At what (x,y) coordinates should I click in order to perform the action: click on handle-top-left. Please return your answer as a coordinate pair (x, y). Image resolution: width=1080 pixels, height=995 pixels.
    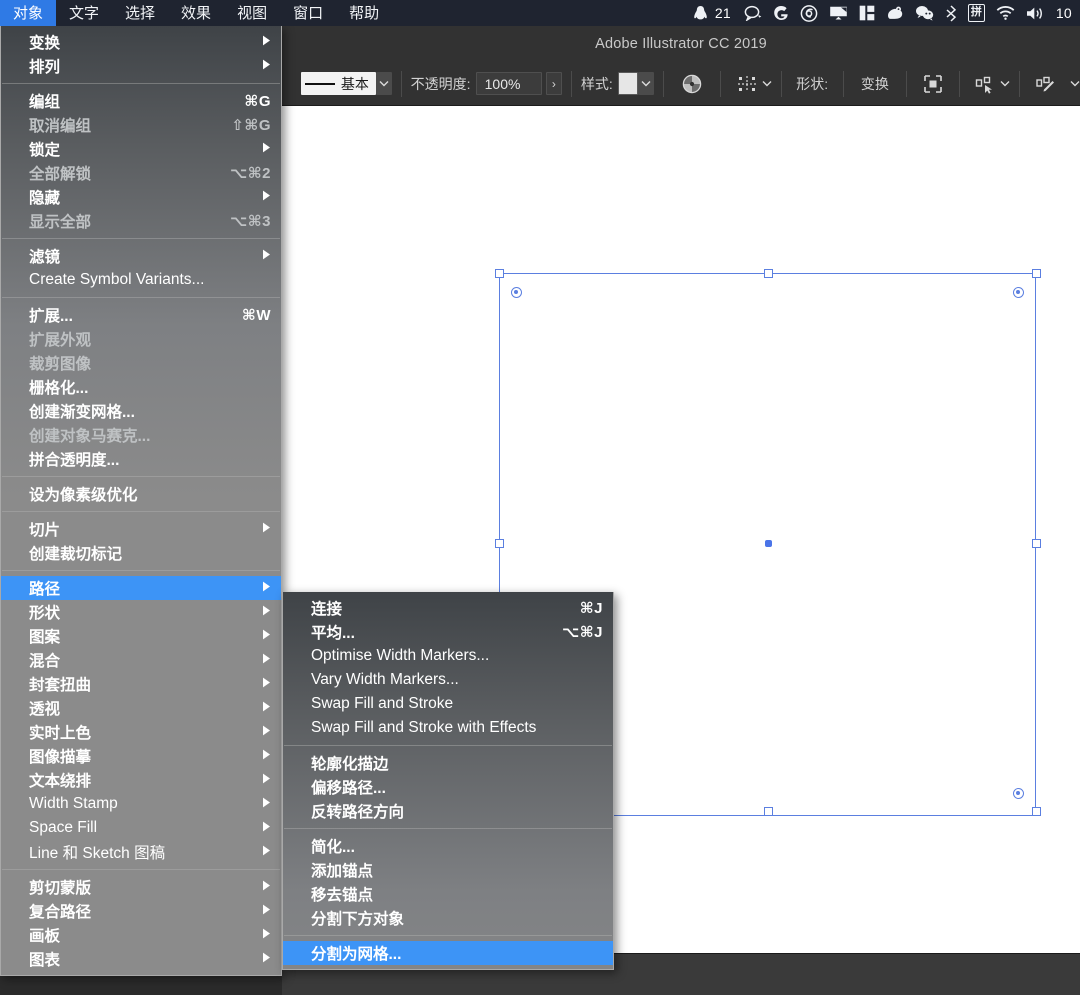
    Looking at the image, I should click on (499, 273).